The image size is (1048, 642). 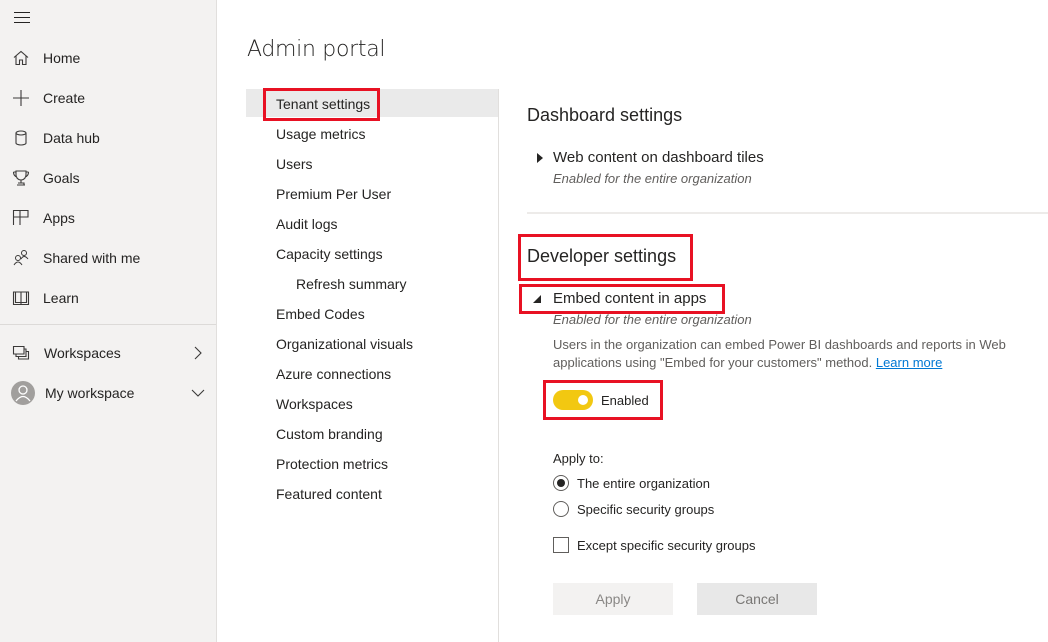 I want to click on workspaces-icon, so click(x=21, y=352).